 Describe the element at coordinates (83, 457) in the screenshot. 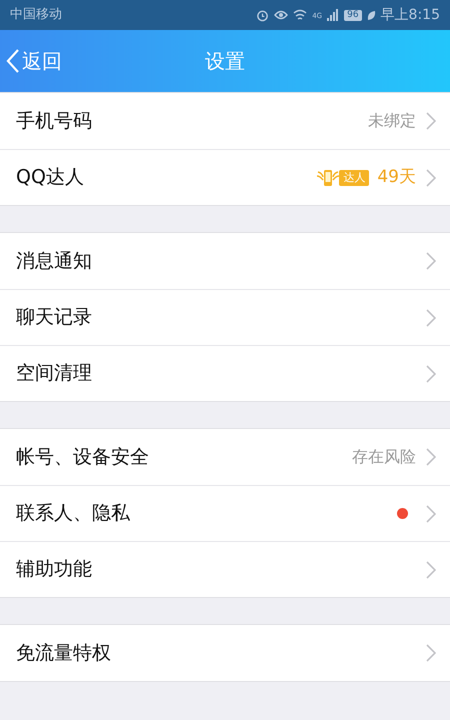

I see `row-label: 帐号、设备安全` at that location.